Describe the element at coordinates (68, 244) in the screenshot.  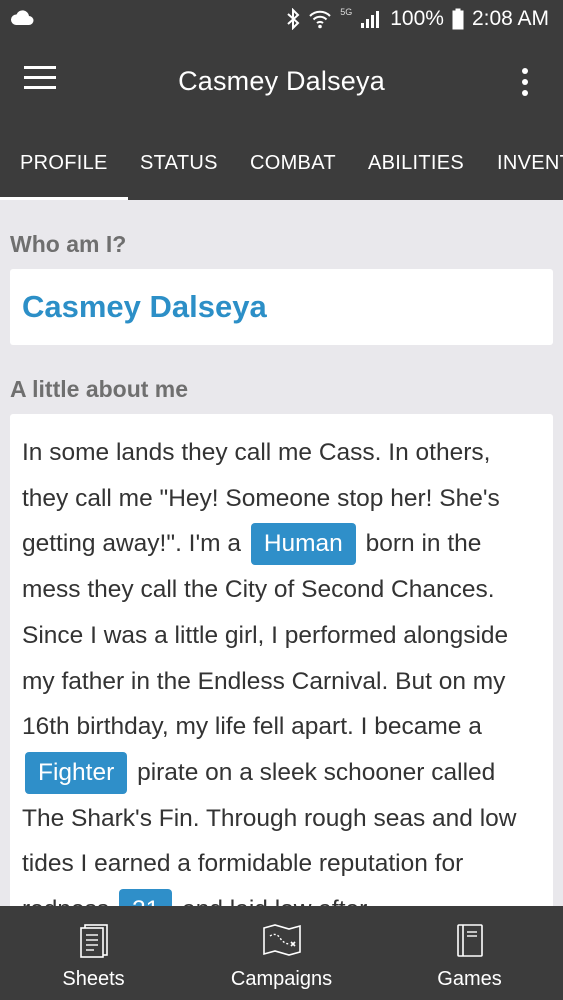
I see `who-am-i-label: Who am I?` at that location.